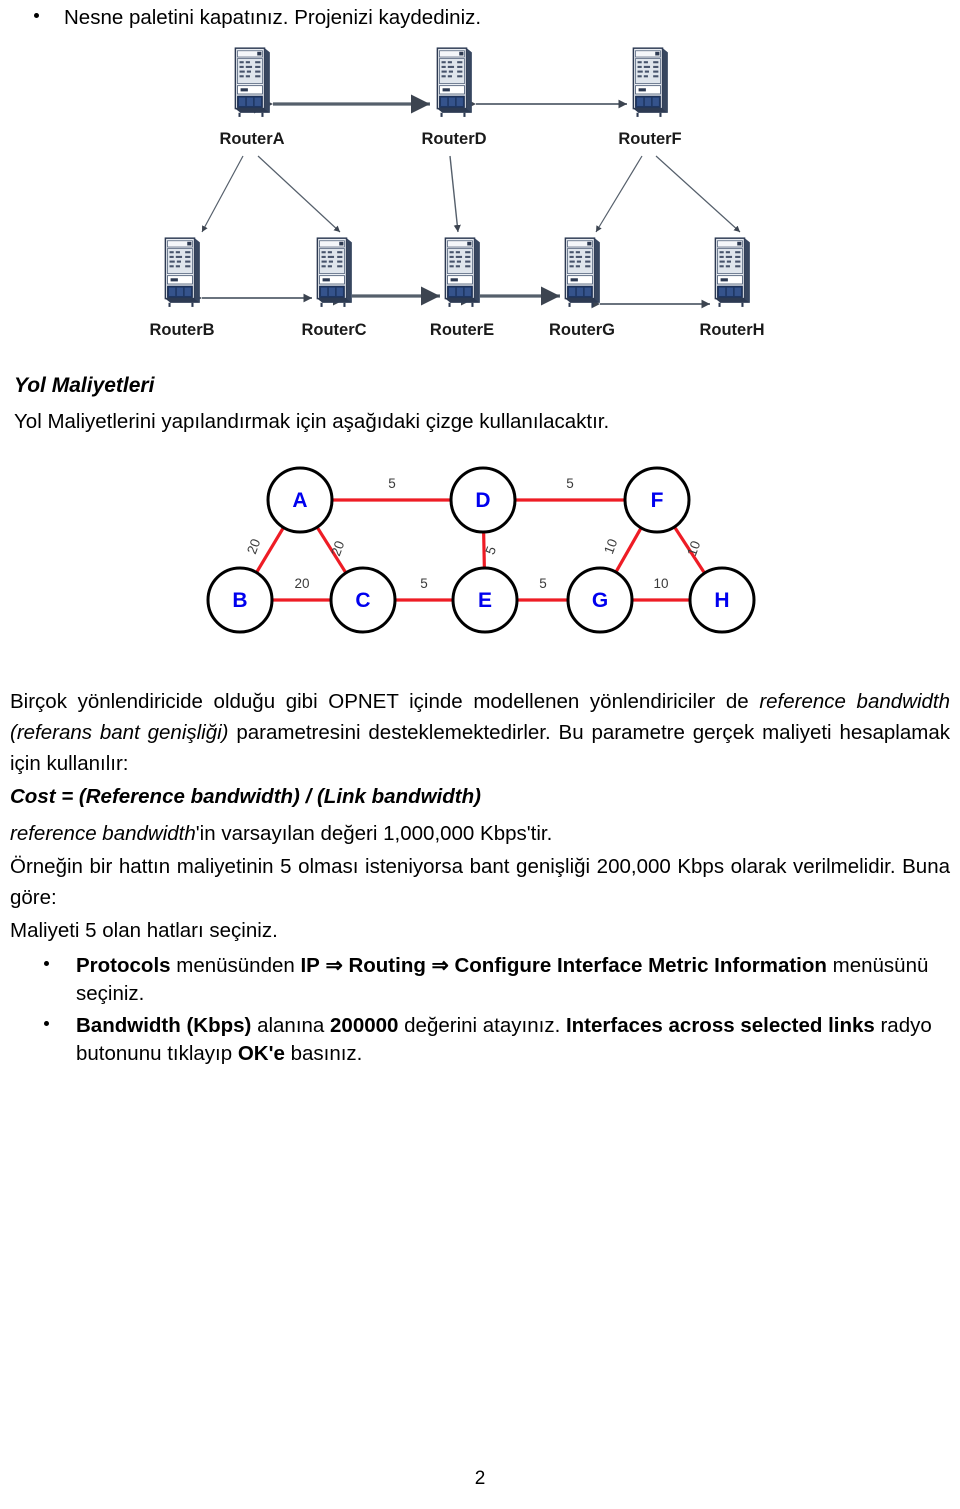 The height and width of the screenshot is (1509, 960). Describe the element at coordinates (333, 330) in the screenshot. I see `topology-label-RouterC: RouterC` at that location.